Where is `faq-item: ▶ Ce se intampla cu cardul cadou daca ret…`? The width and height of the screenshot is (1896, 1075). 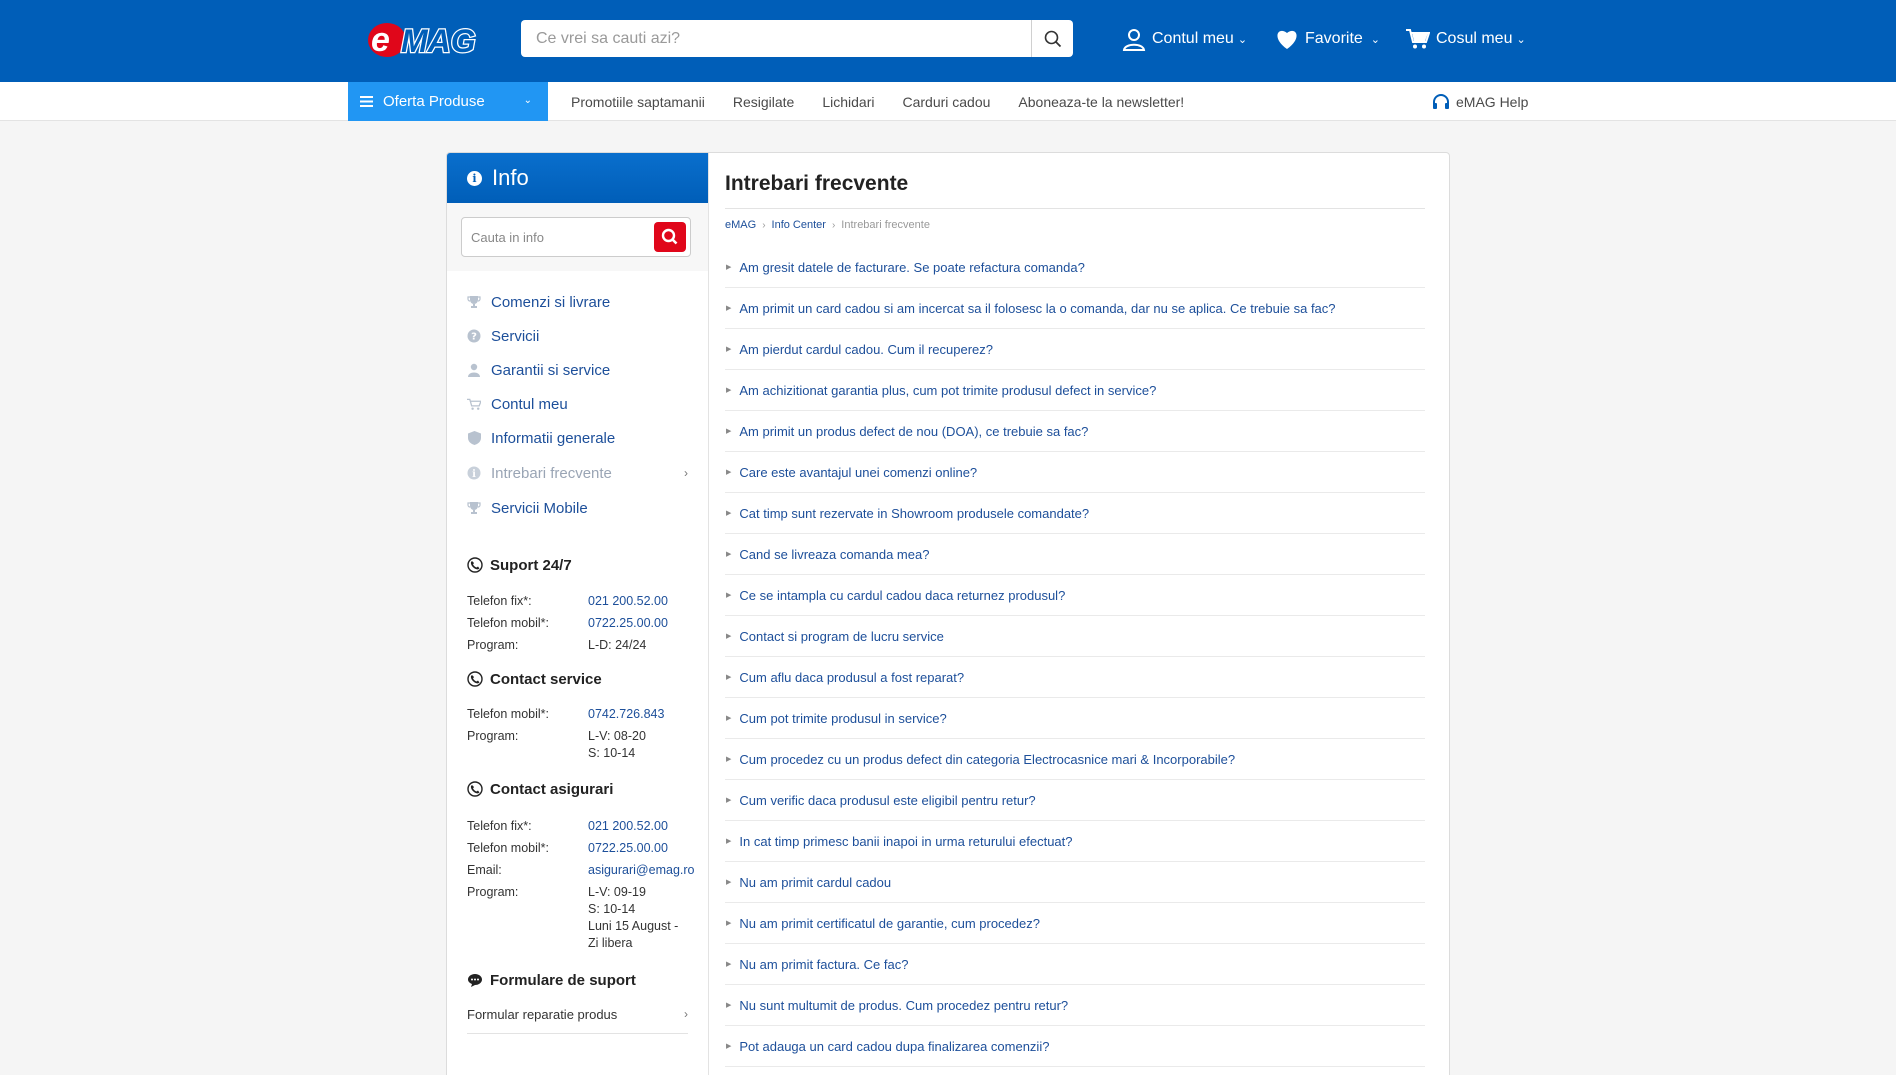 faq-item: ▶ Ce se intampla cu cardul cadou daca ret… is located at coordinates (1075, 595).